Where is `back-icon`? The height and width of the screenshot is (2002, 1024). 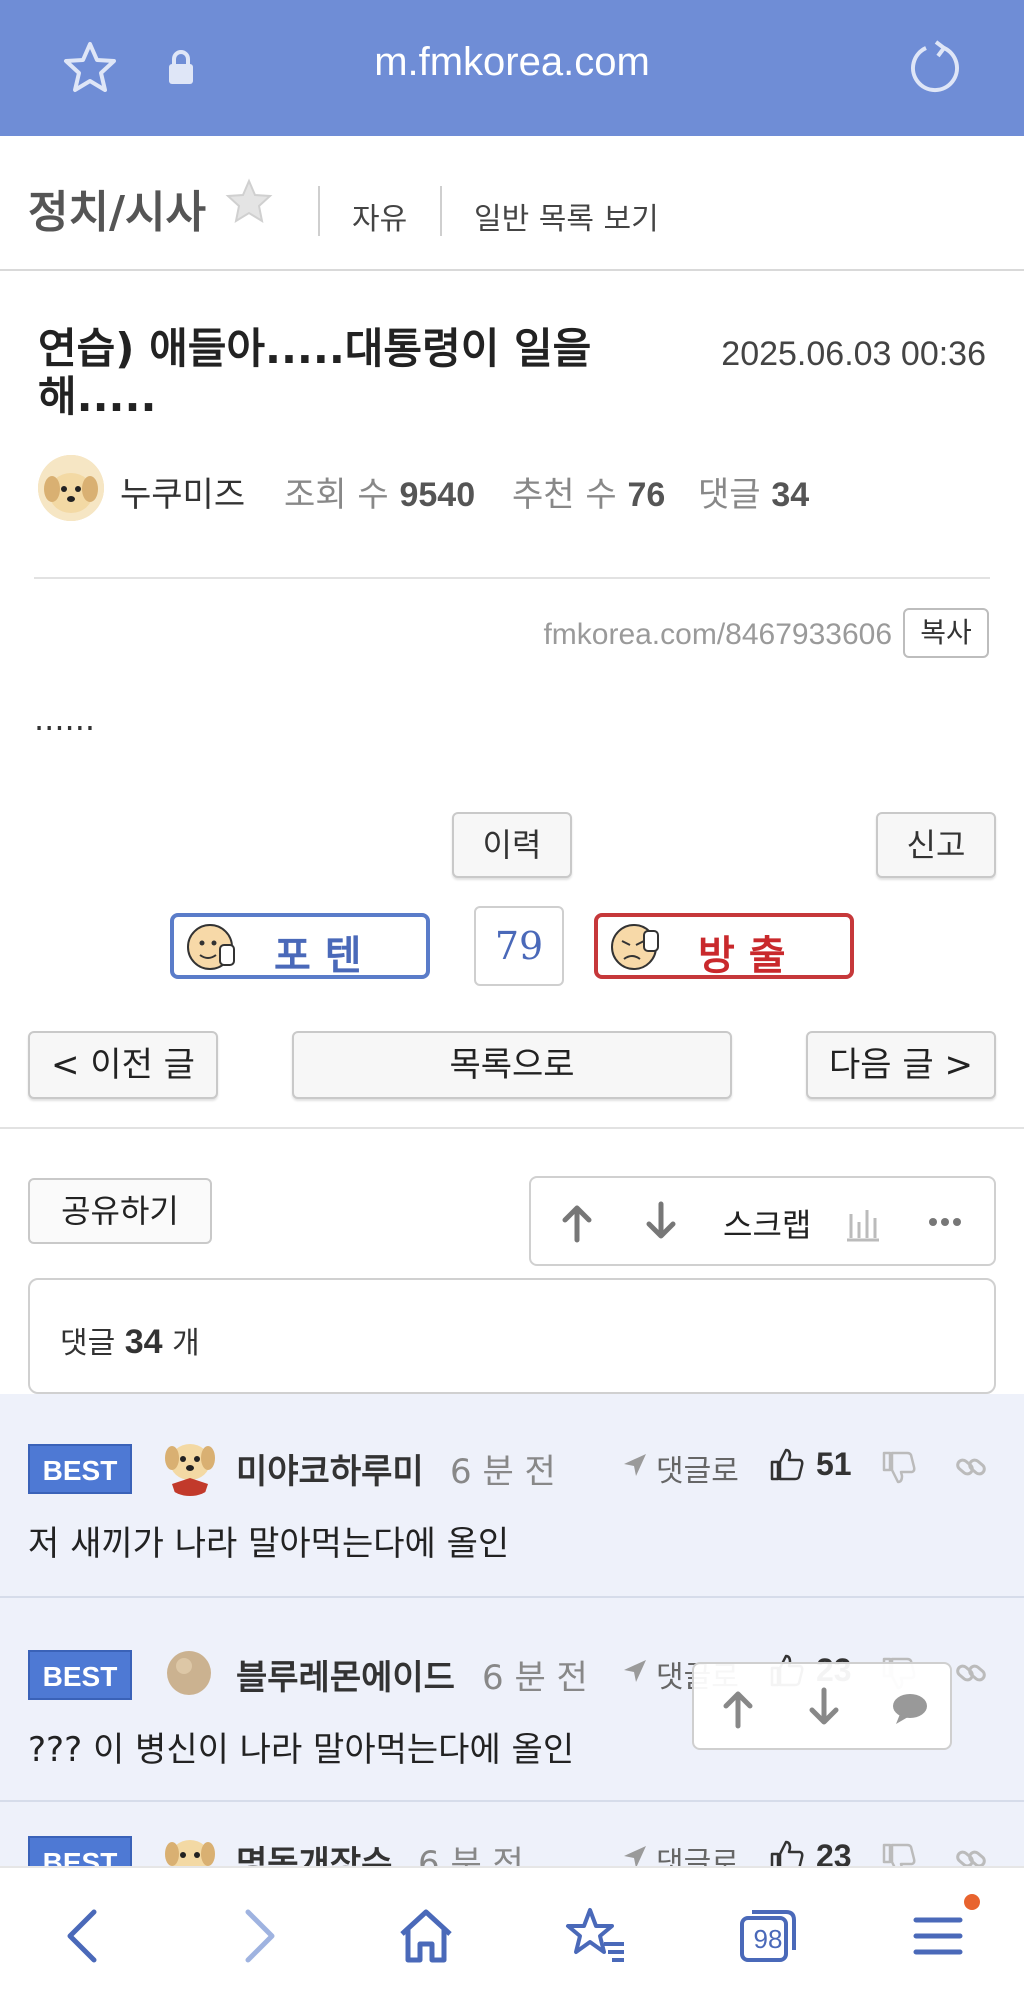
back-icon is located at coordinates (84, 1936).